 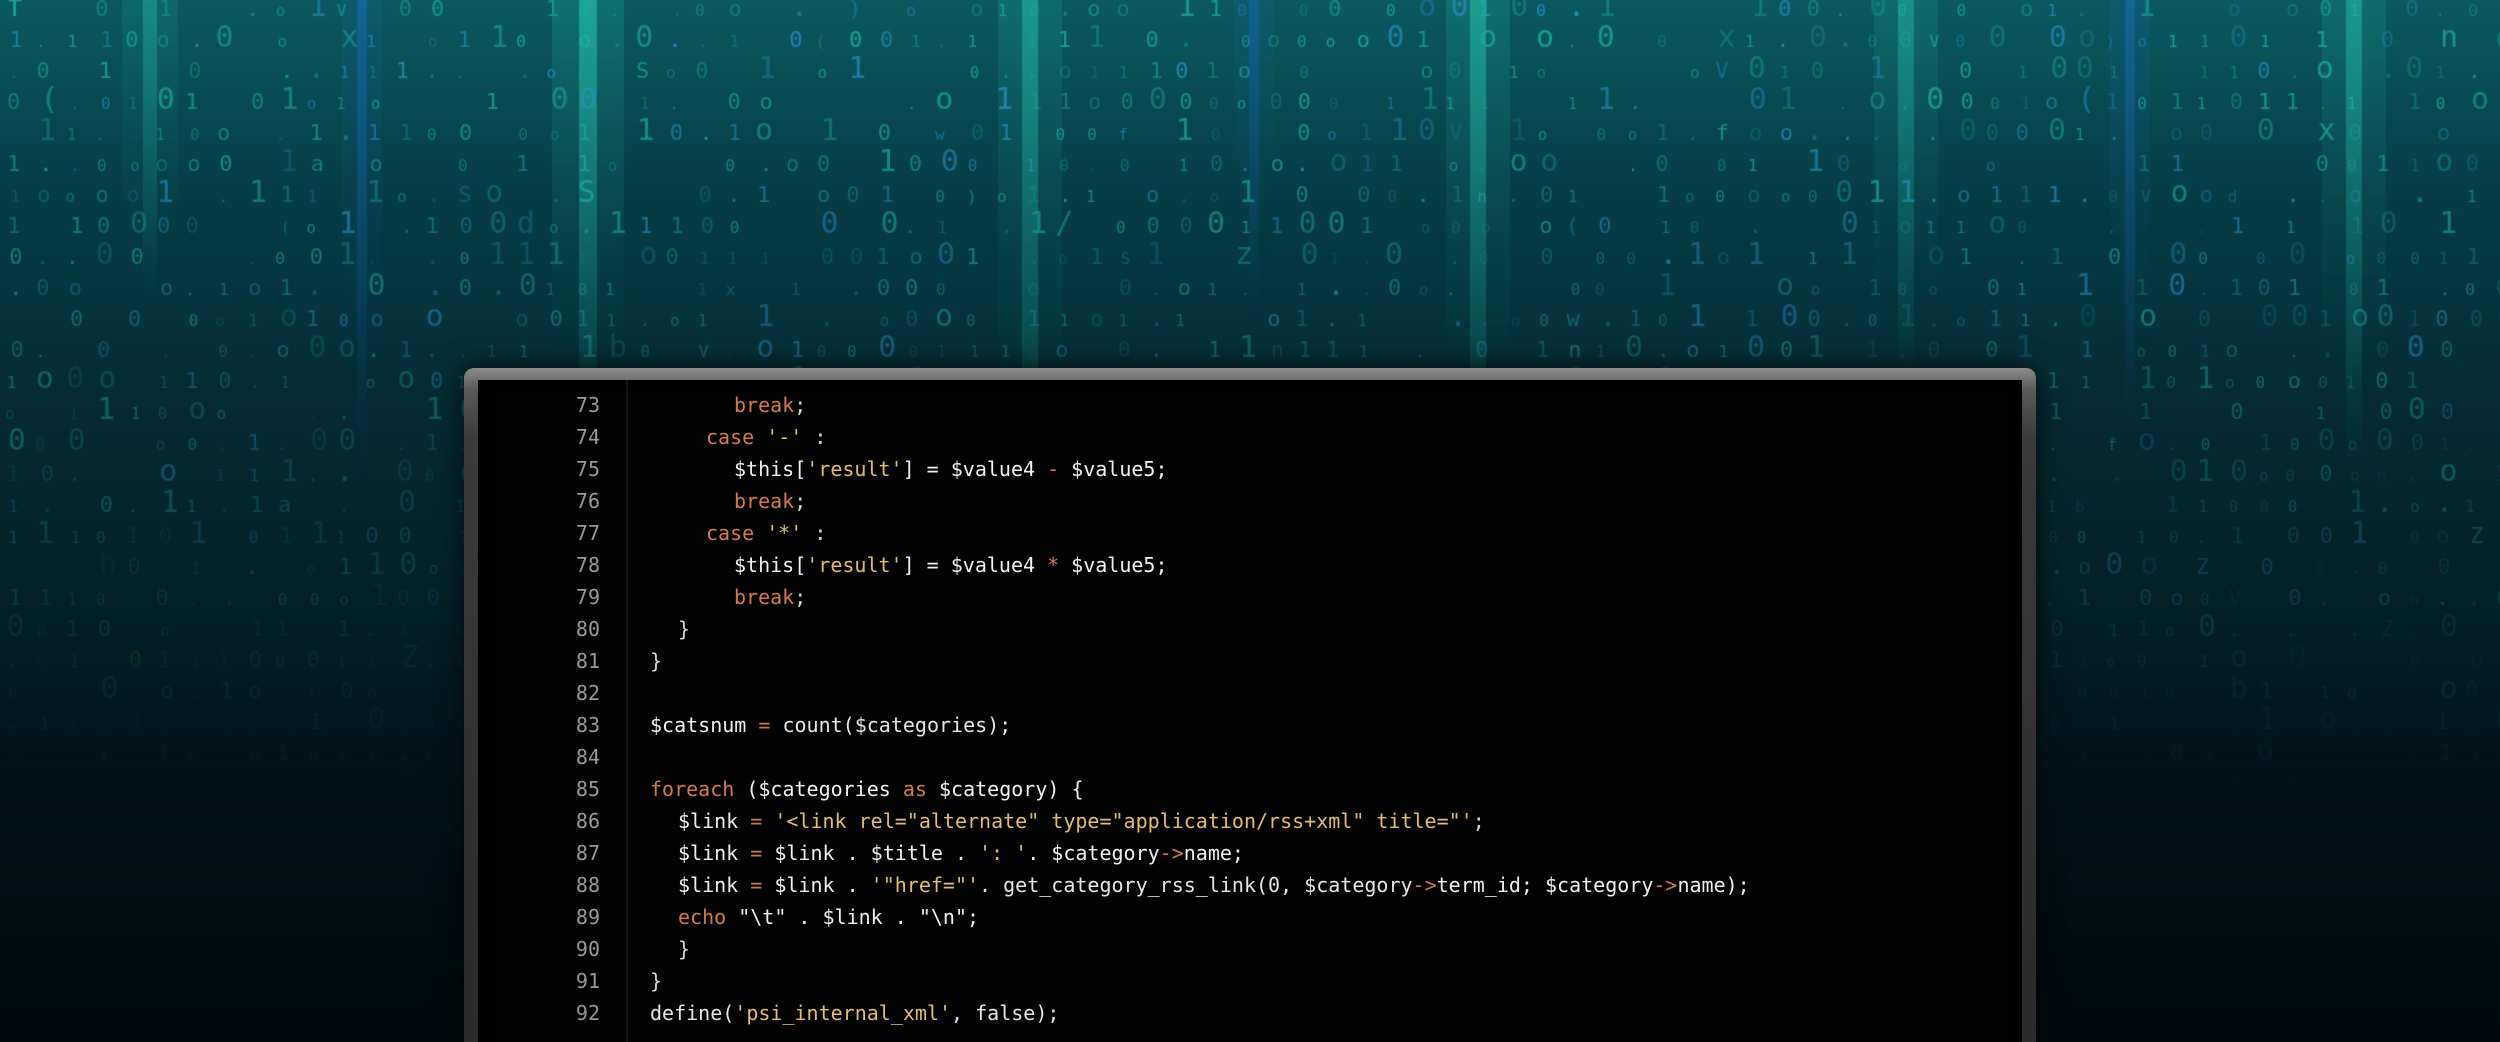 I want to click on code-text: define('psi_internal_xml', false);, so click(x=854, y=1013).